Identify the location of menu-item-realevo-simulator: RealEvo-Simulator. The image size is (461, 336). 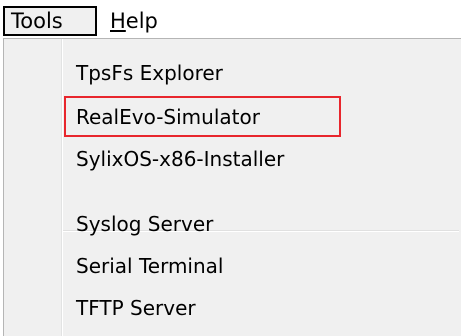
(161, 117).